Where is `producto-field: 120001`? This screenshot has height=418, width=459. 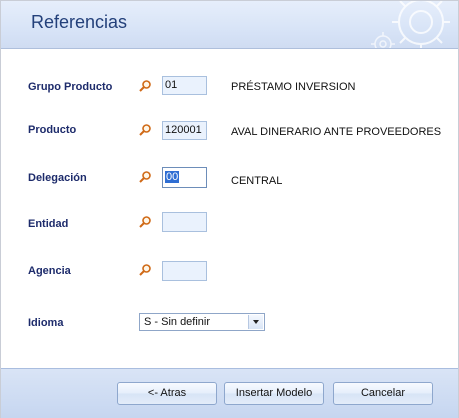
producto-field: 120001 is located at coordinates (184, 130).